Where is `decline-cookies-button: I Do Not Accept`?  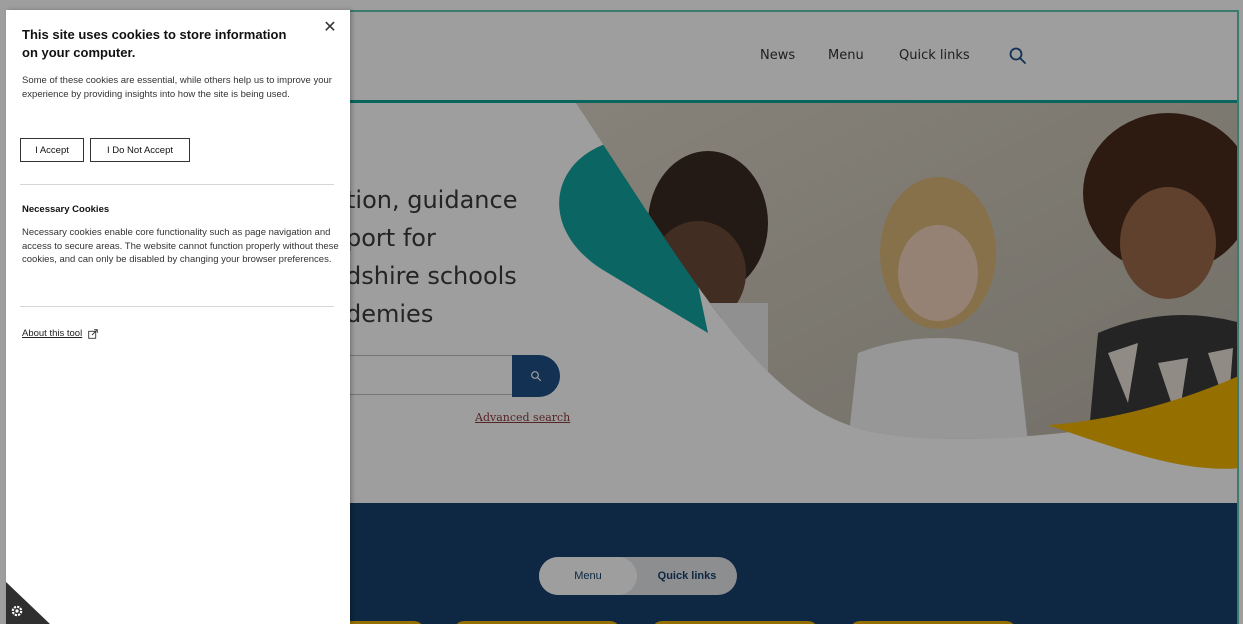
decline-cookies-button: I Do Not Accept is located at coordinates (140, 150).